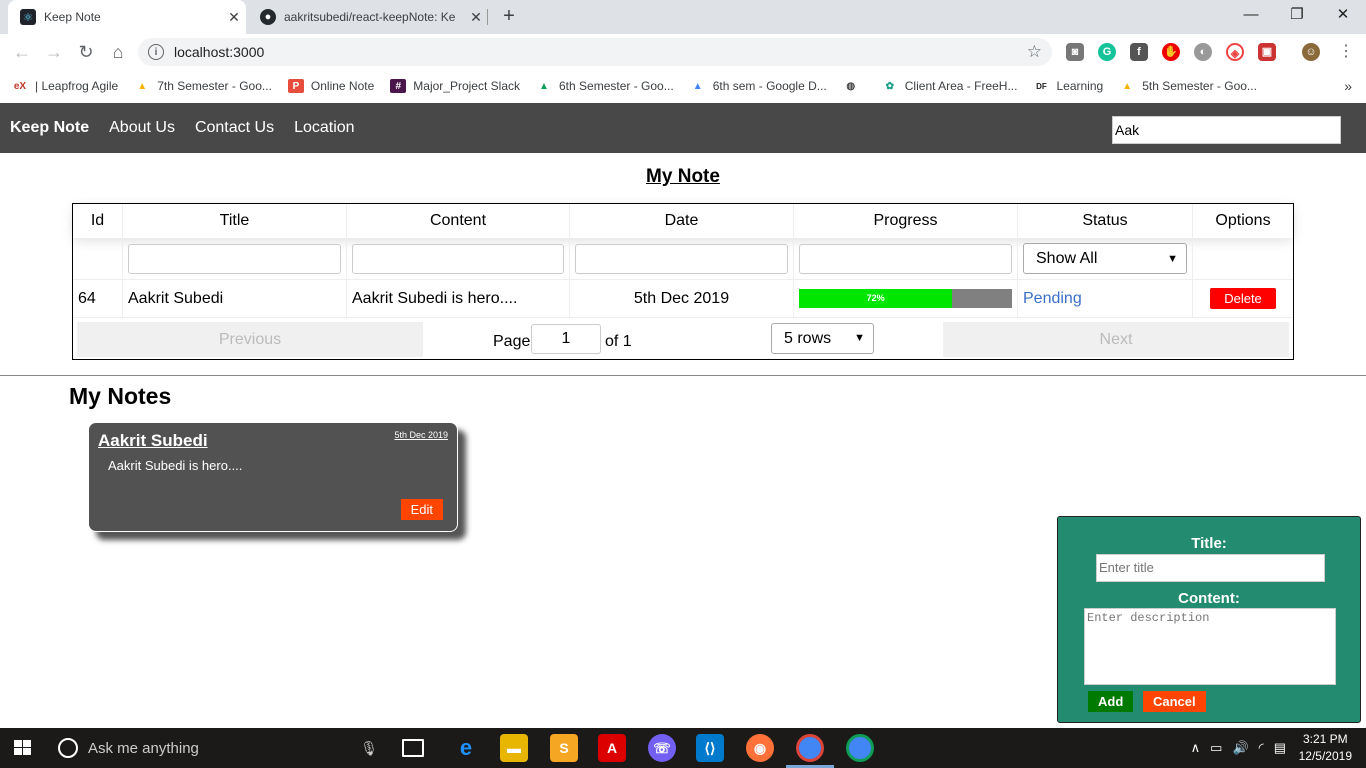 The height and width of the screenshot is (768, 1366). Describe the element at coordinates (1203, 52) in the screenshot. I see `extension-icon: ◐` at that location.